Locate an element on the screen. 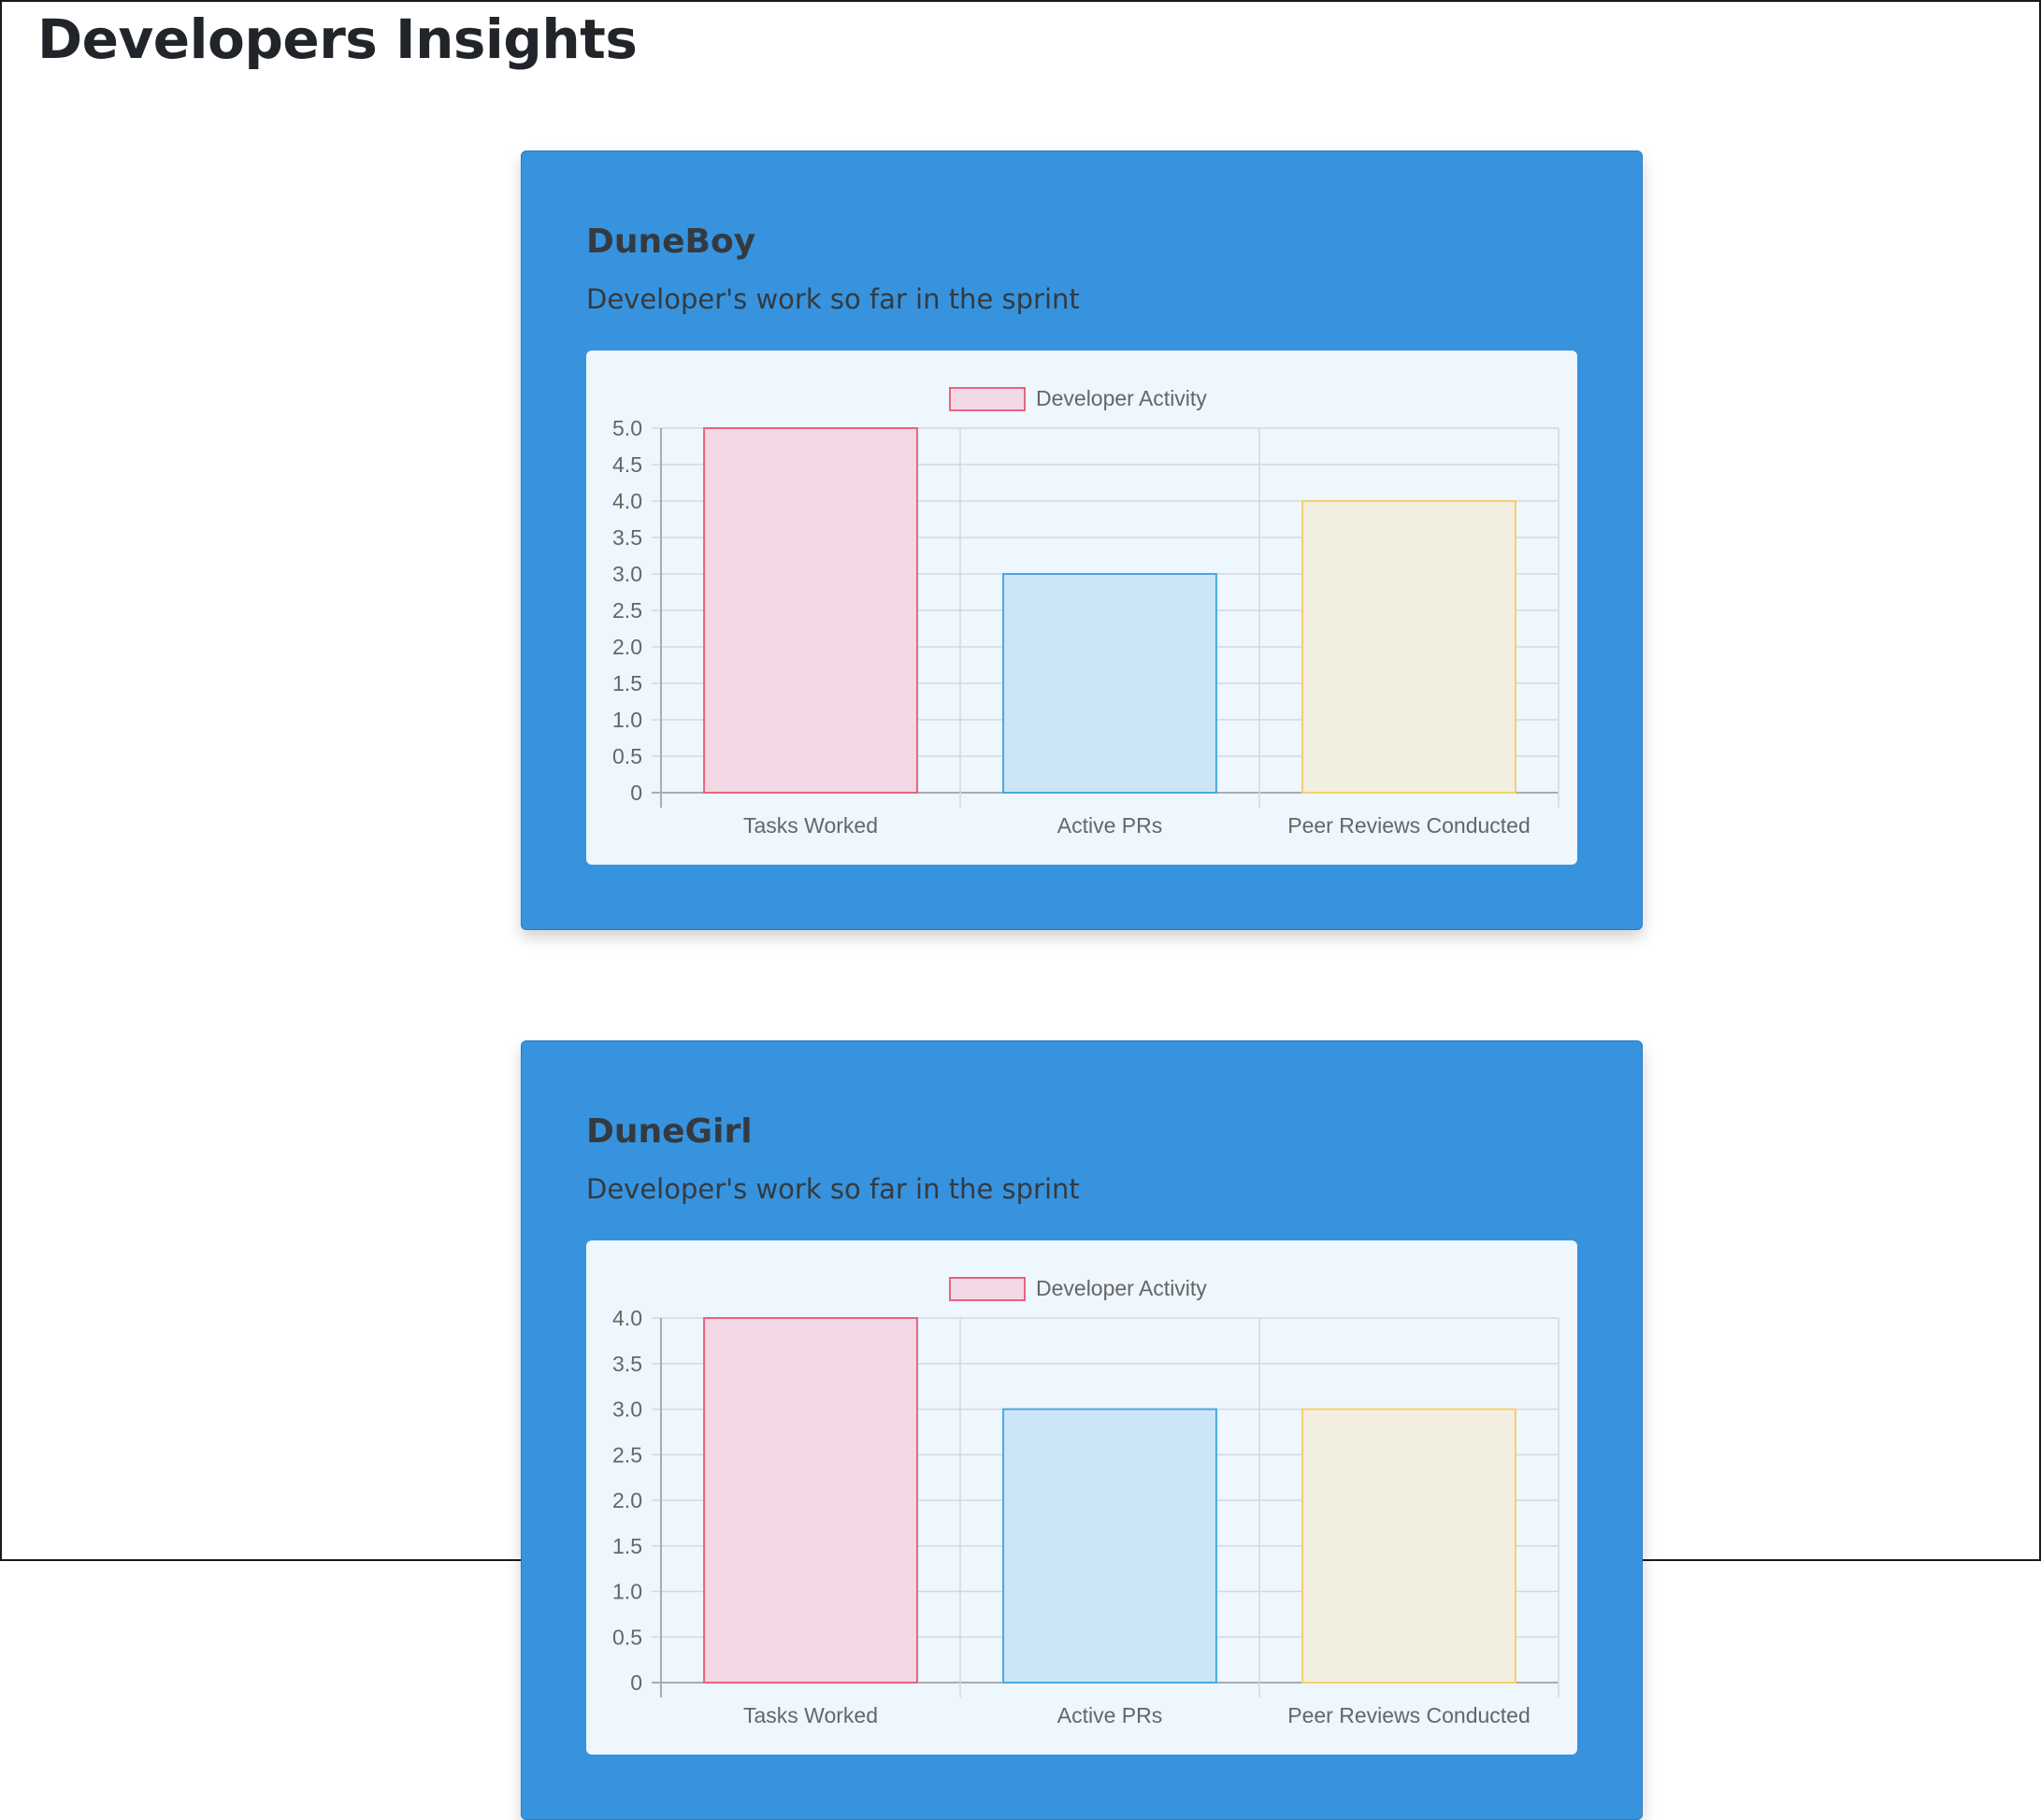 This screenshot has width=2041, height=1820. page-title: Developers Insights is located at coordinates (337, 39).